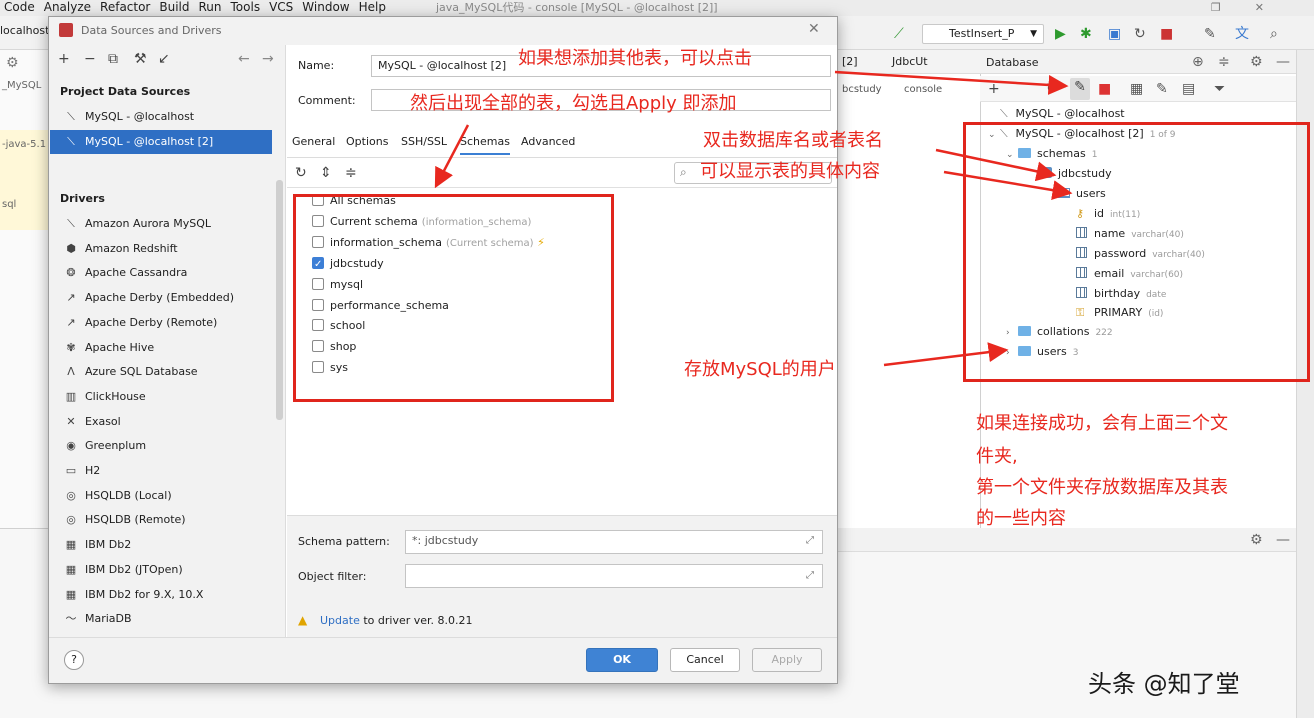 Image resolution: width=1314 pixels, height=718 pixels. What do you see at coordinates (760, 369) in the screenshot?
I see `annotation-users: 存放MySQL的用户` at bounding box center [760, 369].